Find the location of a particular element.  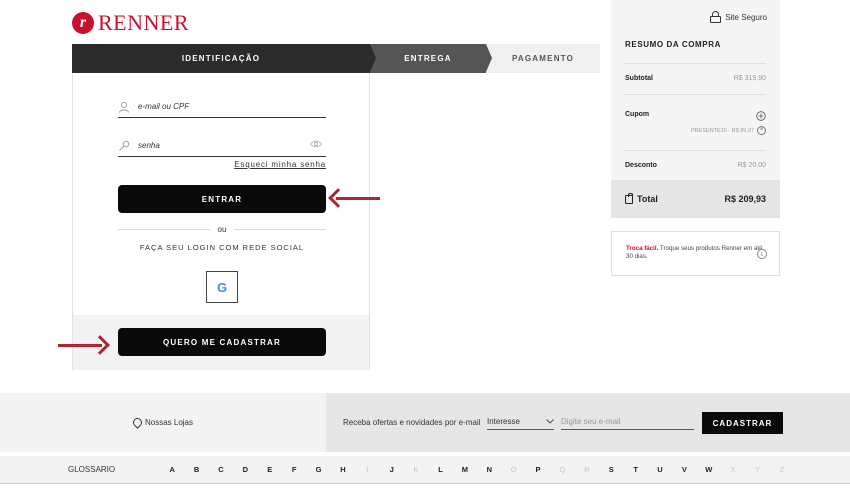

or-text: ou is located at coordinates (222, 229).